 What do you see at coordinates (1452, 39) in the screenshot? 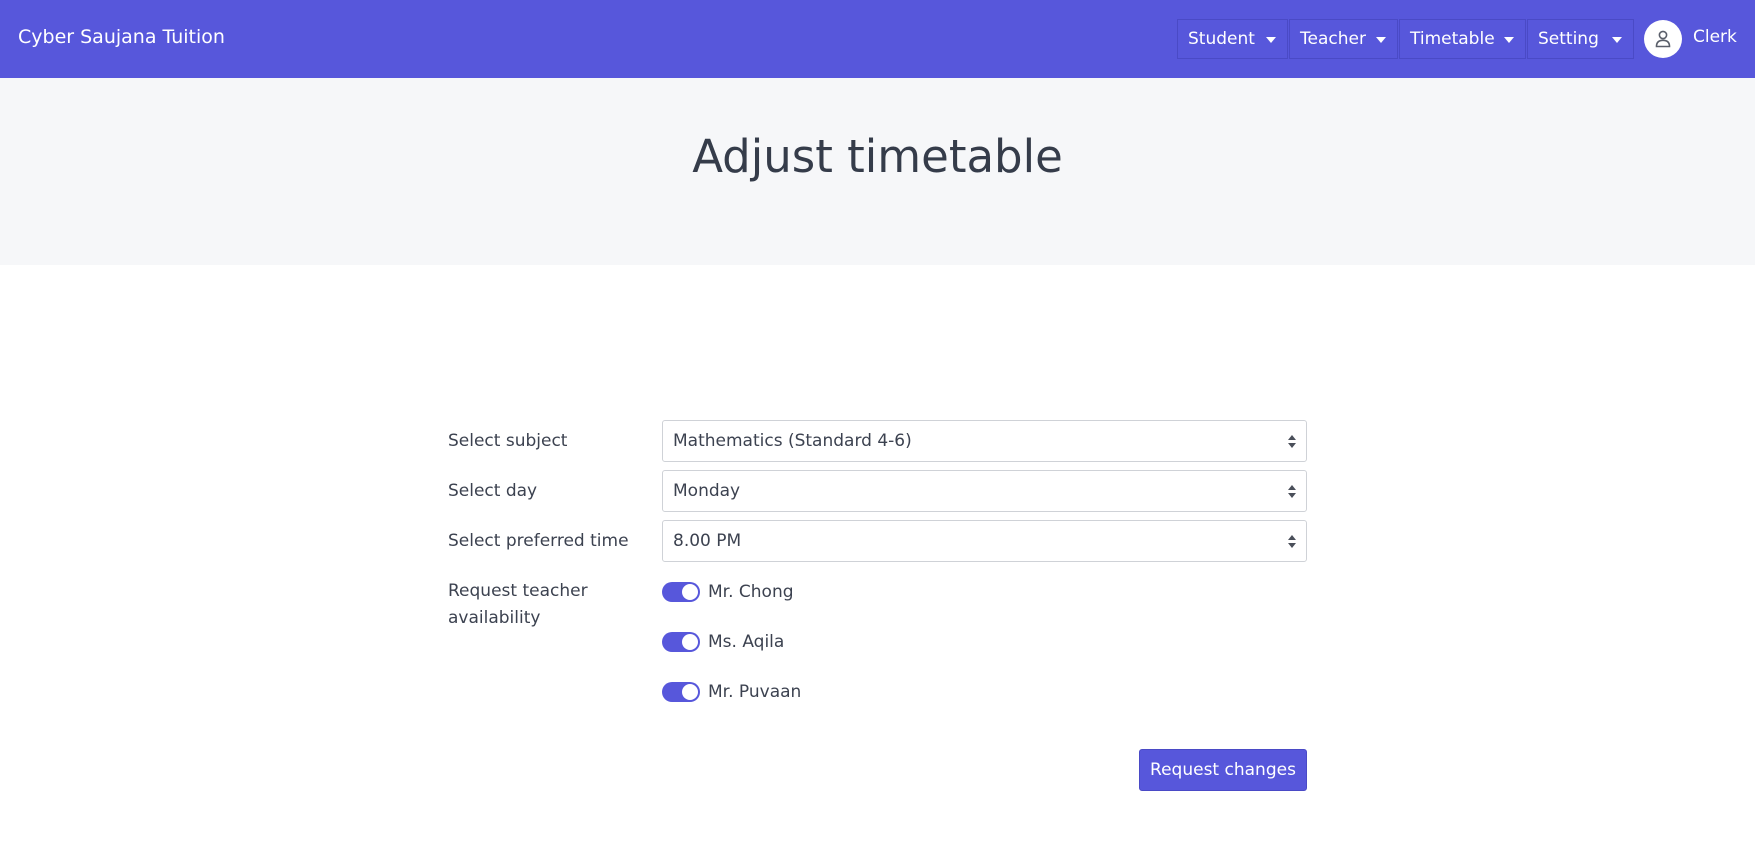
I see `nav-menu-timetable-label: Timetable` at bounding box center [1452, 39].